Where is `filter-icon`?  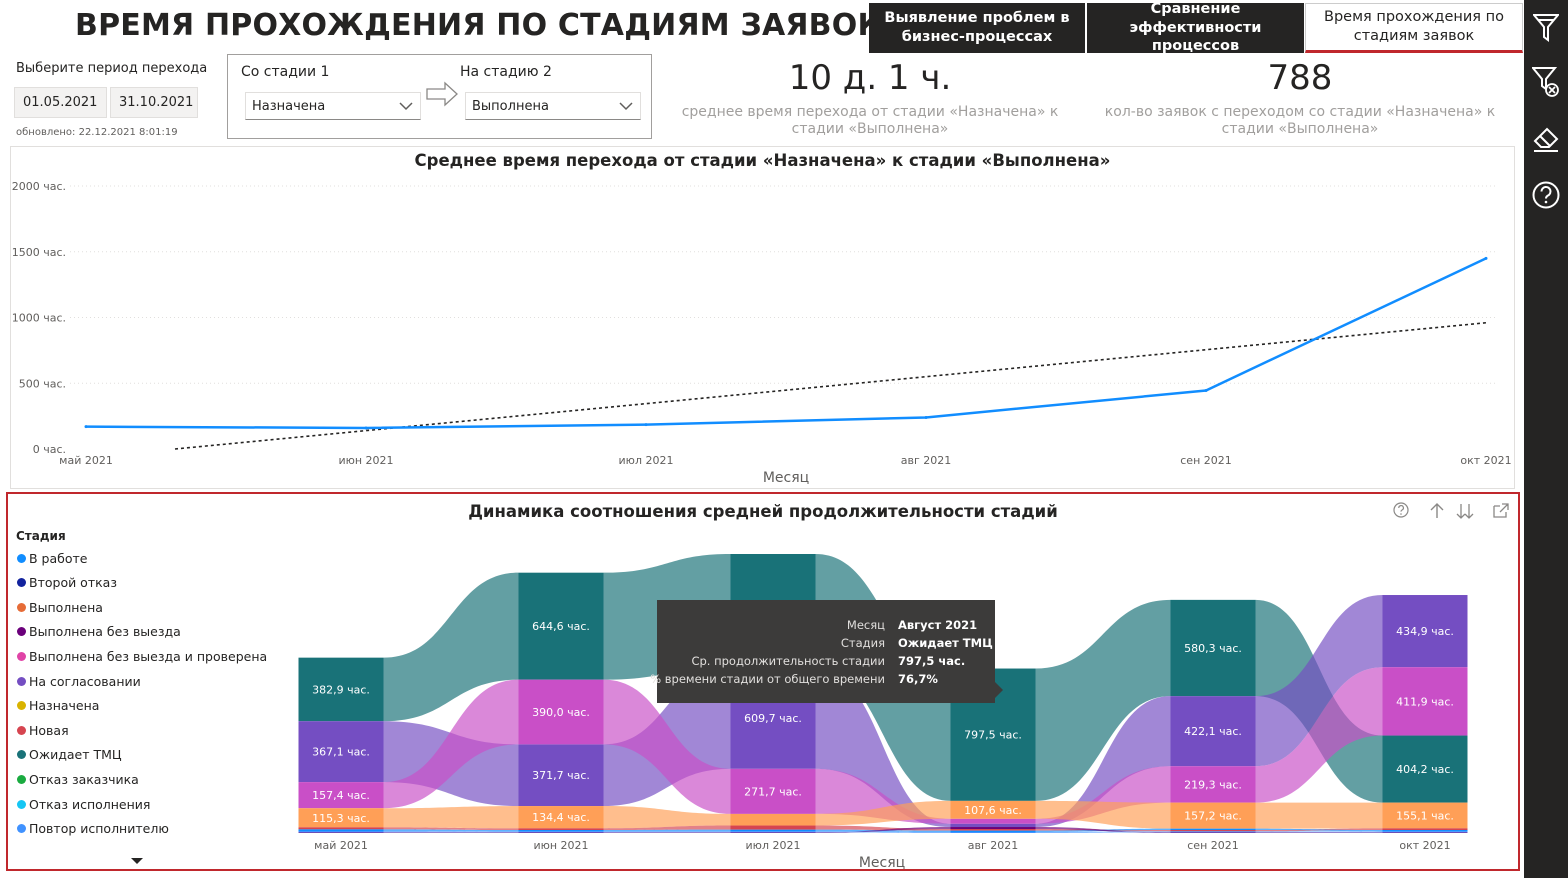 filter-icon is located at coordinates (1546, 28).